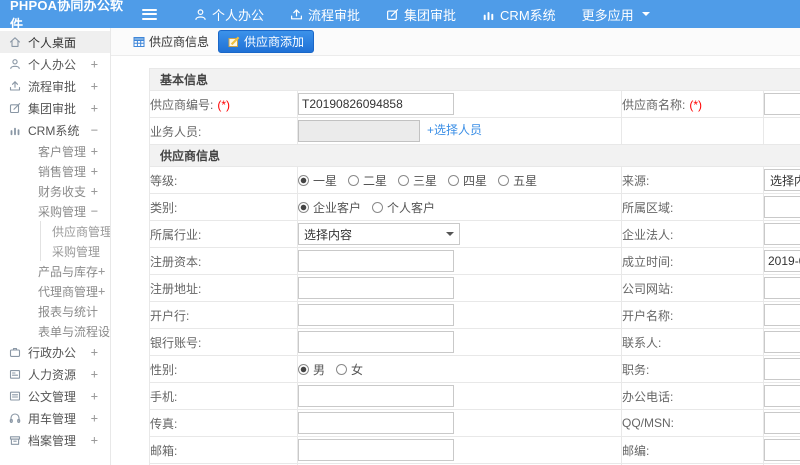  What do you see at coordinates (692, 234) in the screenshot?
I see `field-label-cell: 企业法人:` at bounding box center [692, 234].